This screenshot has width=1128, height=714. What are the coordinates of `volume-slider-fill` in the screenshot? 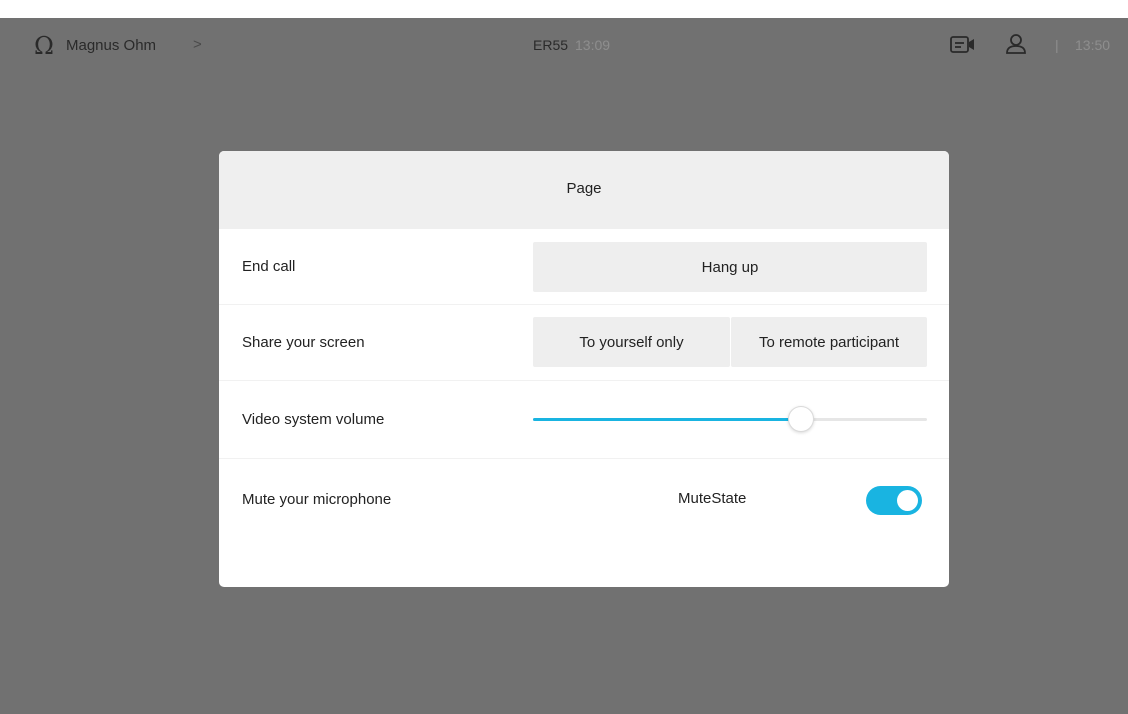 It's located at (667, 419).